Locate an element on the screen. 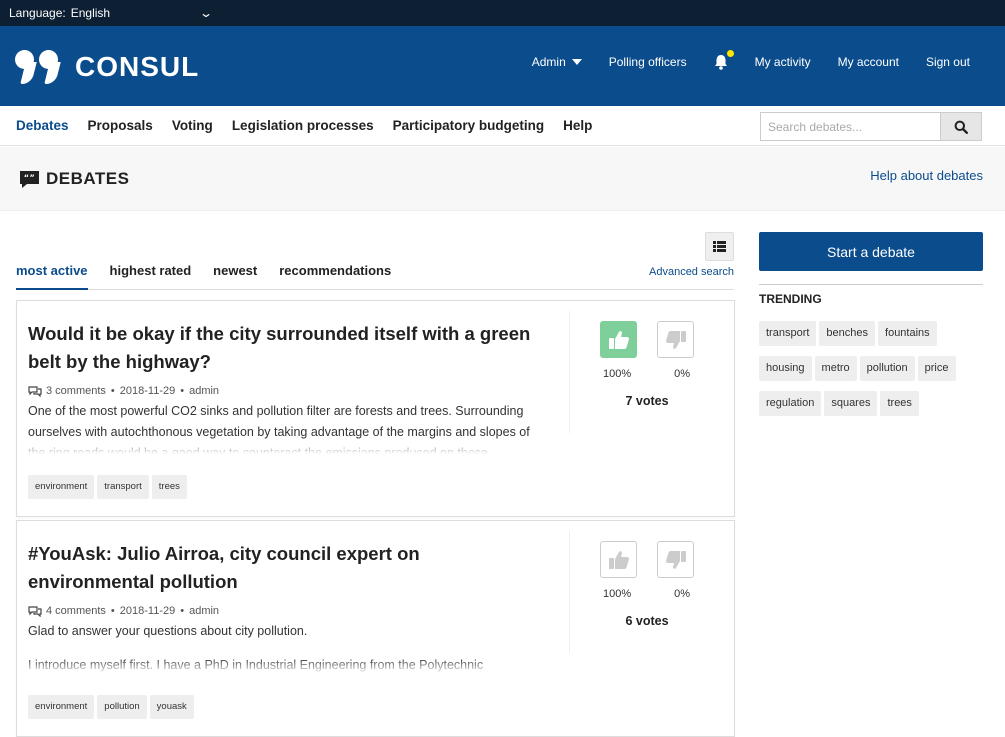  help-about-debates-link: Help about debates is located at coordinates (926, 175).